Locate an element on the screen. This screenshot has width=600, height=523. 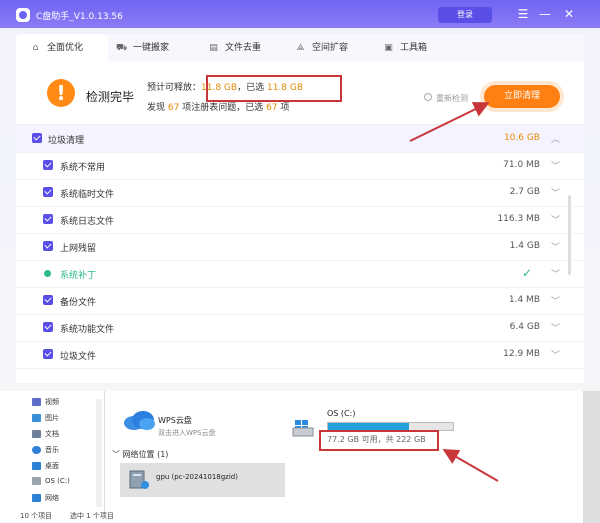
nav-item-documents: 文档 is located at coordinates (45, 434).